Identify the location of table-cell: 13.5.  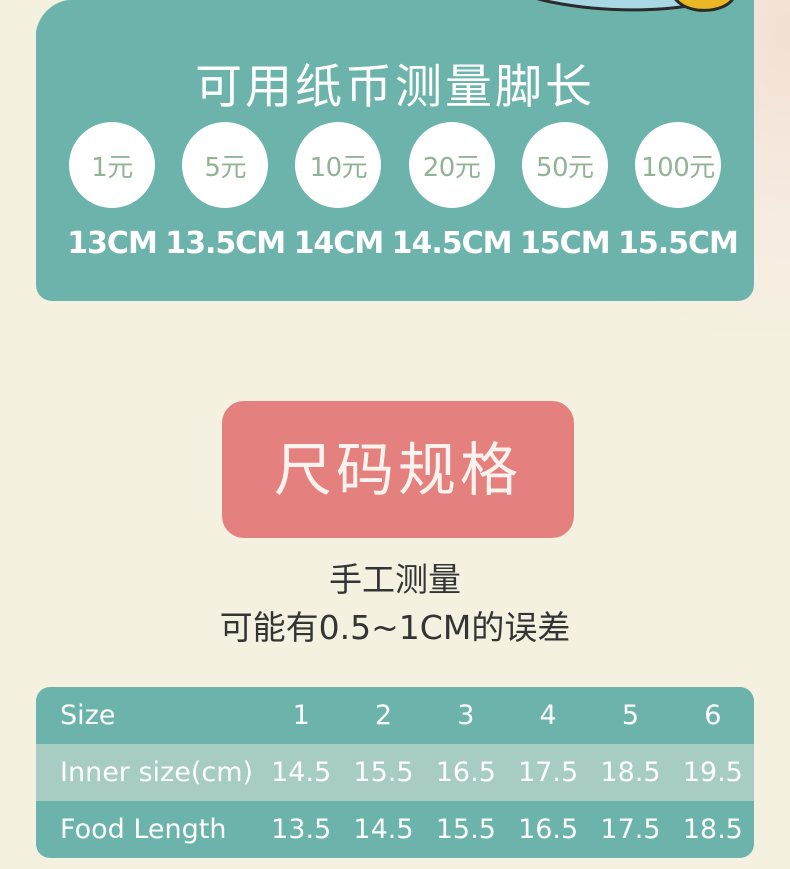
(301, 829).